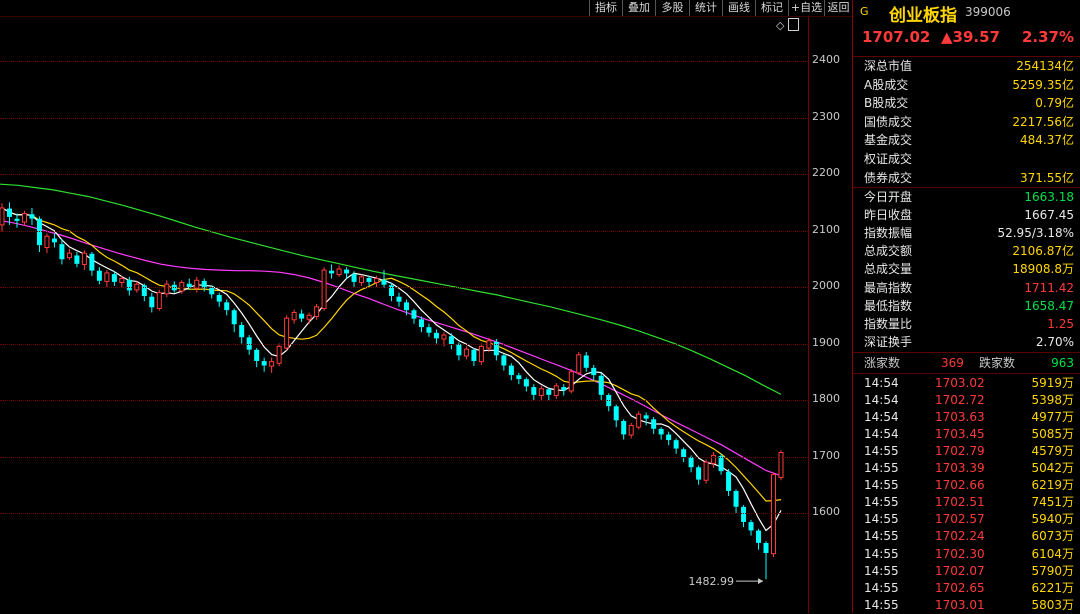 This screenshot has width=1080, height=614. Describe the element at coordinates (705, 8) in the screenshot. I see `toolbar-statistics-button: 统计` at that location.